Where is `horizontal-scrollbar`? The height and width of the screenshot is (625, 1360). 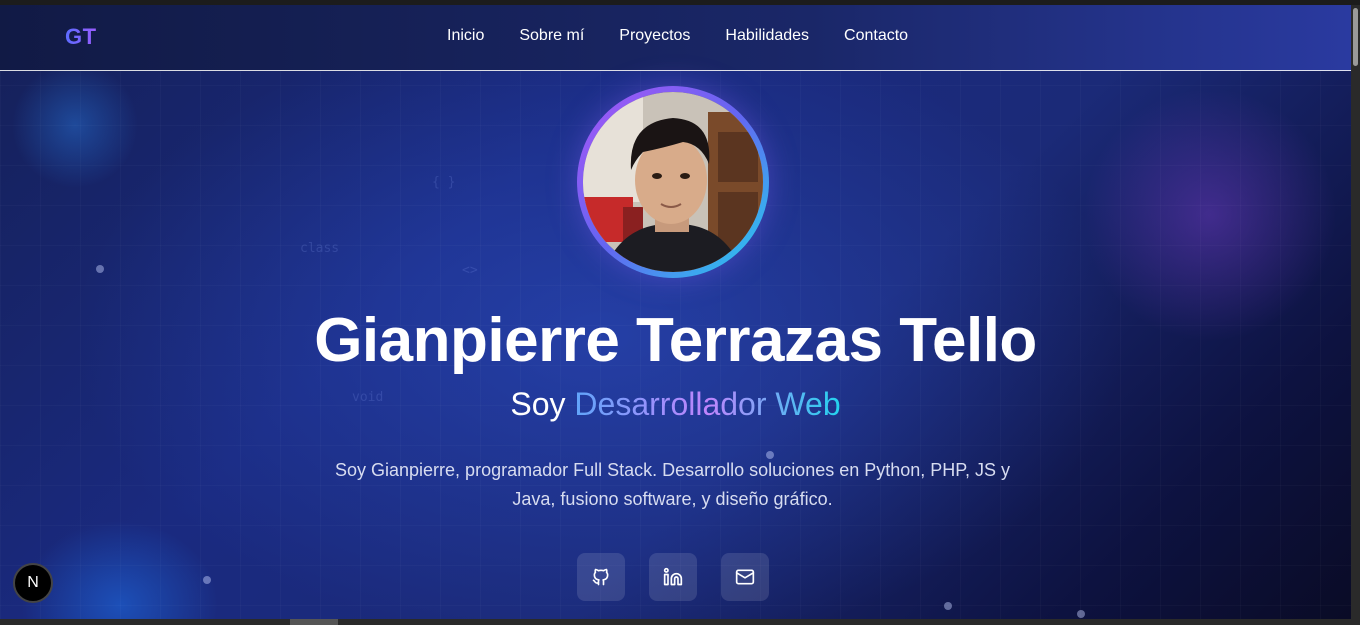
horizontal-scrollbar is located at coordinates (680, 622).